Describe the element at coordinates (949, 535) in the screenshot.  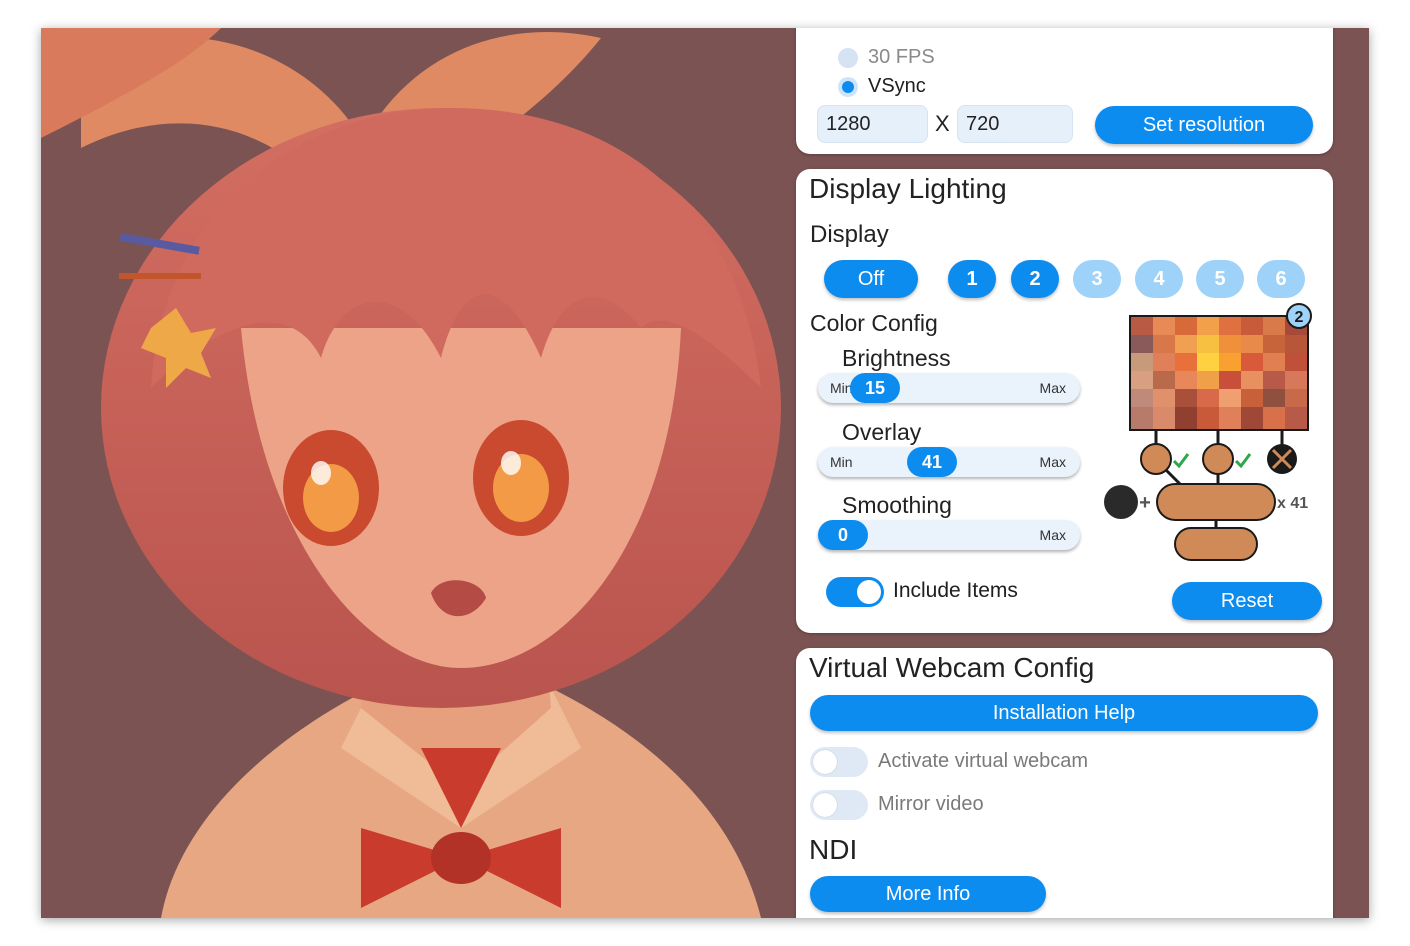
I see `smoothing-slider: Max 0` at that location.